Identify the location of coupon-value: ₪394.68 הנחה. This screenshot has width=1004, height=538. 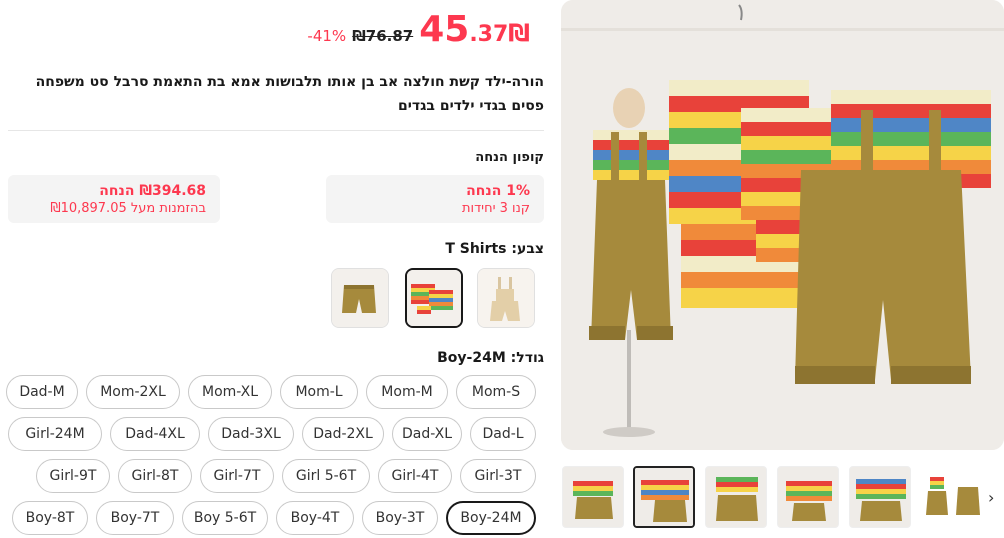
(152, 191).